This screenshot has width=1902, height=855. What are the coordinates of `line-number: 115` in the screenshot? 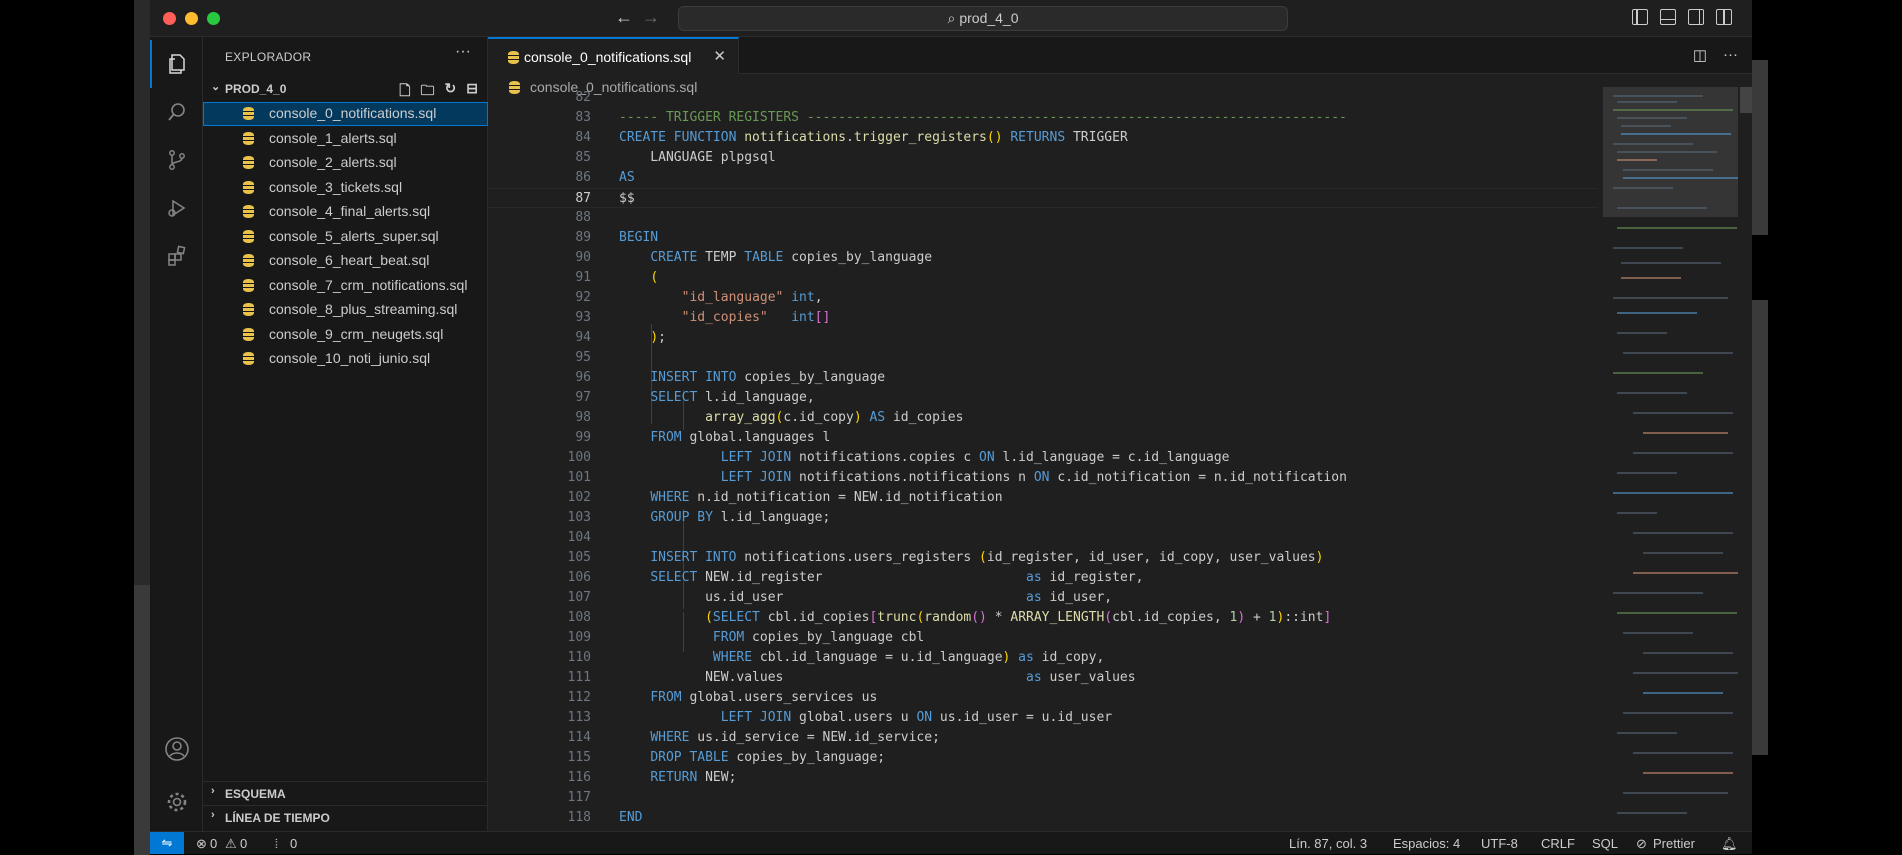 It's located at (579, 757).